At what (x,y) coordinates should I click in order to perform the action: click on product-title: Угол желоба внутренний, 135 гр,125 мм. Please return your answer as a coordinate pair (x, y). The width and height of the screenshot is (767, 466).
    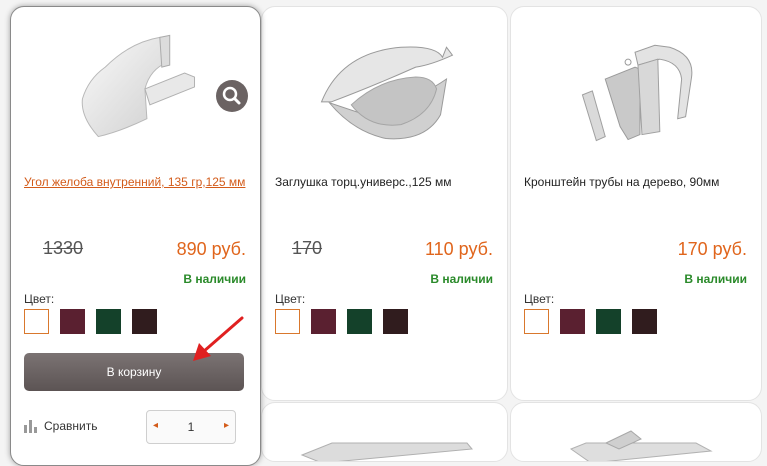
    Looking at the image, I should click on (134, 182).